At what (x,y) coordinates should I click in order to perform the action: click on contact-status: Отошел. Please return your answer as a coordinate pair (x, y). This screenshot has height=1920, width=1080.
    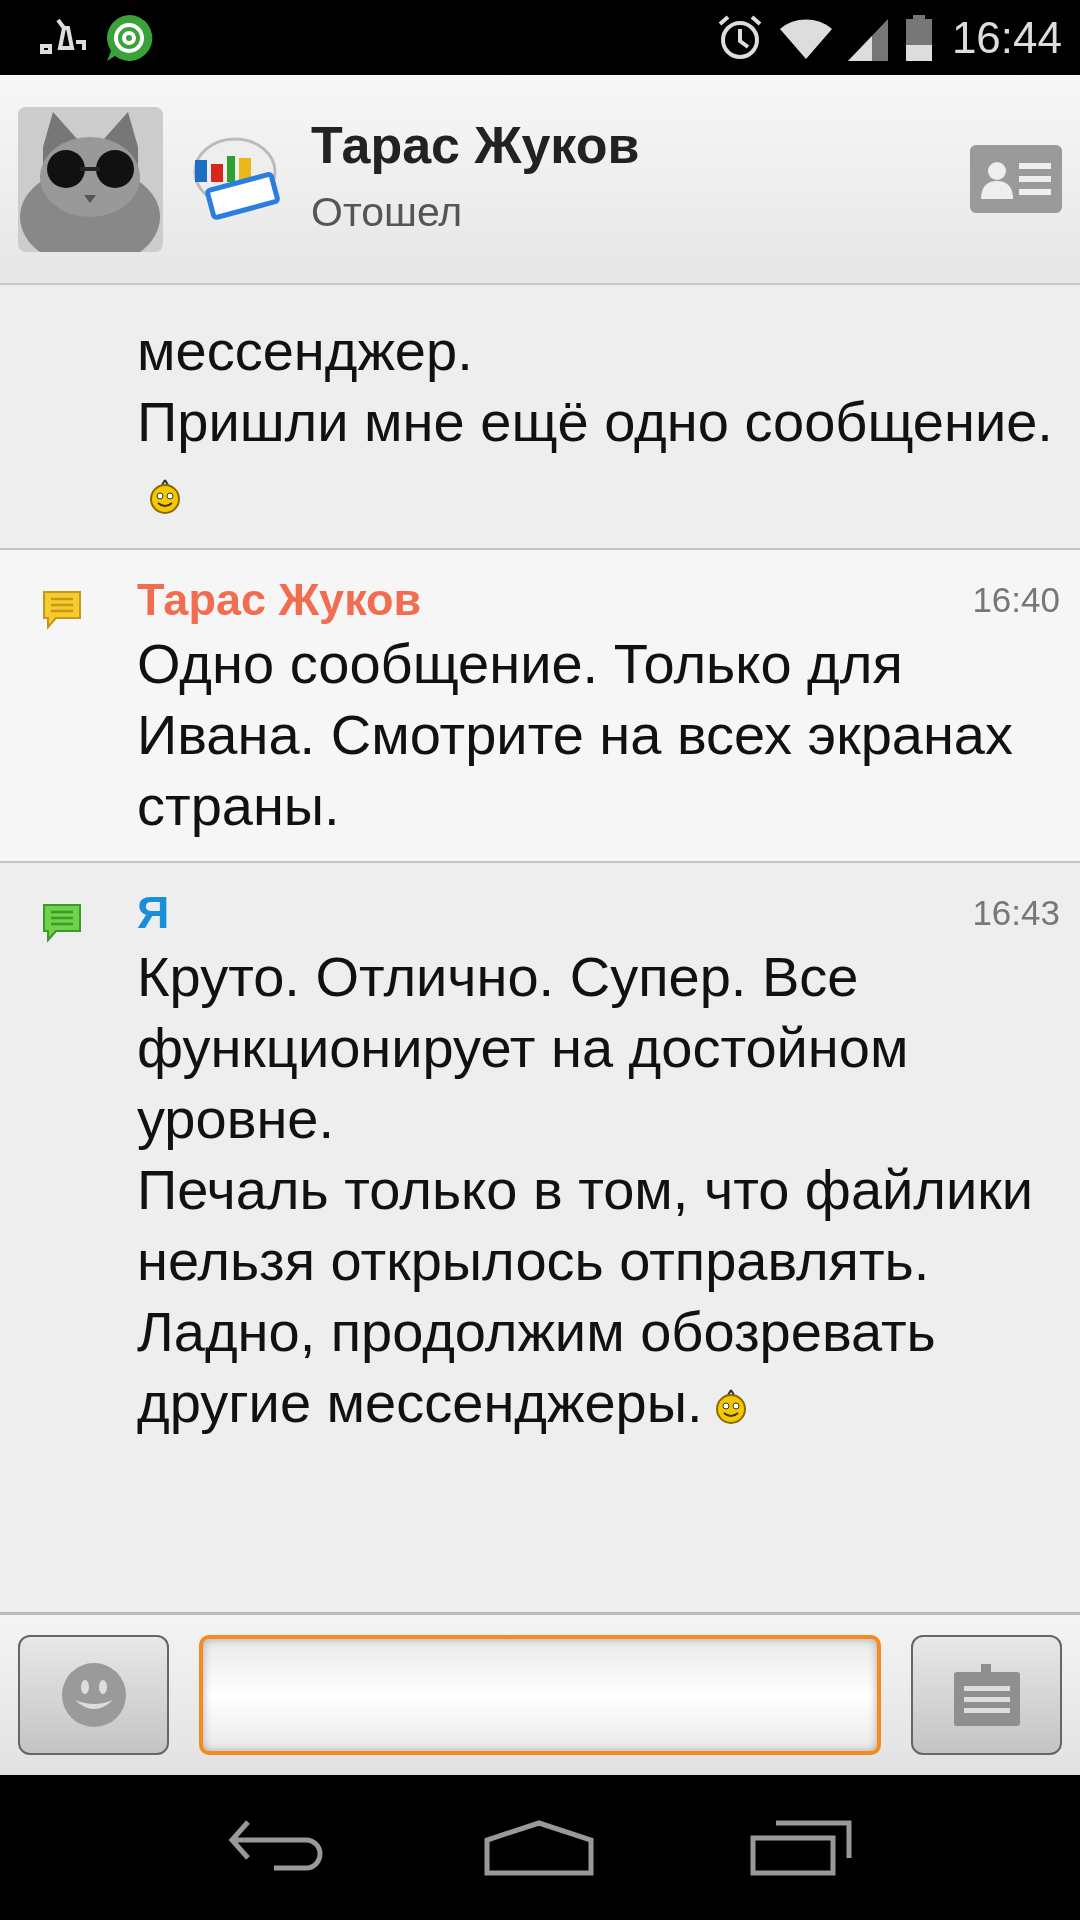
    Looking at the image, I should click on (387, 213).